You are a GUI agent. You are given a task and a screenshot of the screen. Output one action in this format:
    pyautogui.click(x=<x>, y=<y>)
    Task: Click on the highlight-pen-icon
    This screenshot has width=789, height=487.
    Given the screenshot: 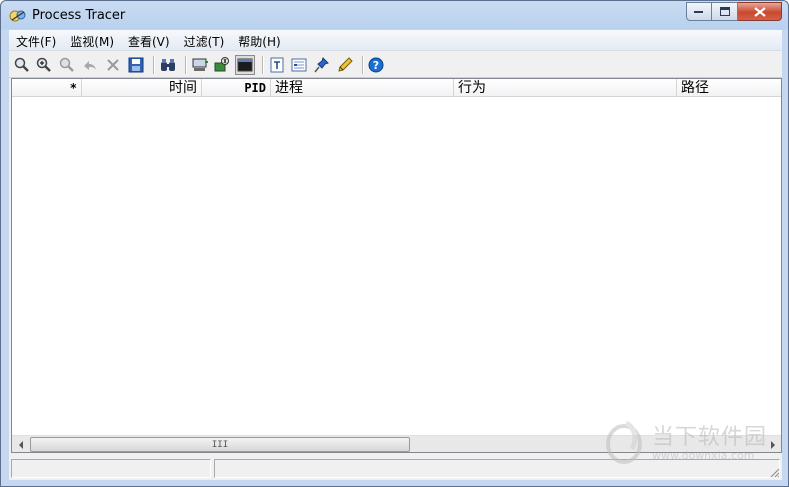 What is the action you would take?
    pyautogui.click(x=345, y=65)
    